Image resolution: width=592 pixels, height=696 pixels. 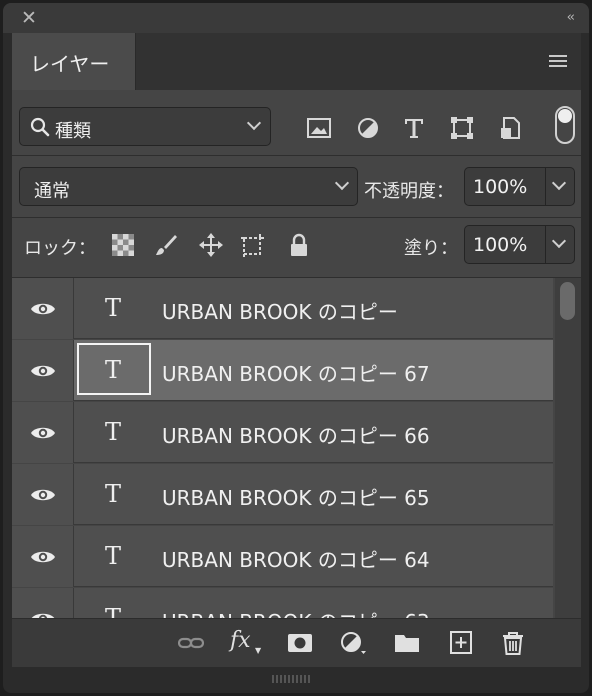 I want to click on opacity-field: 100%, so click(x=519, y=186).